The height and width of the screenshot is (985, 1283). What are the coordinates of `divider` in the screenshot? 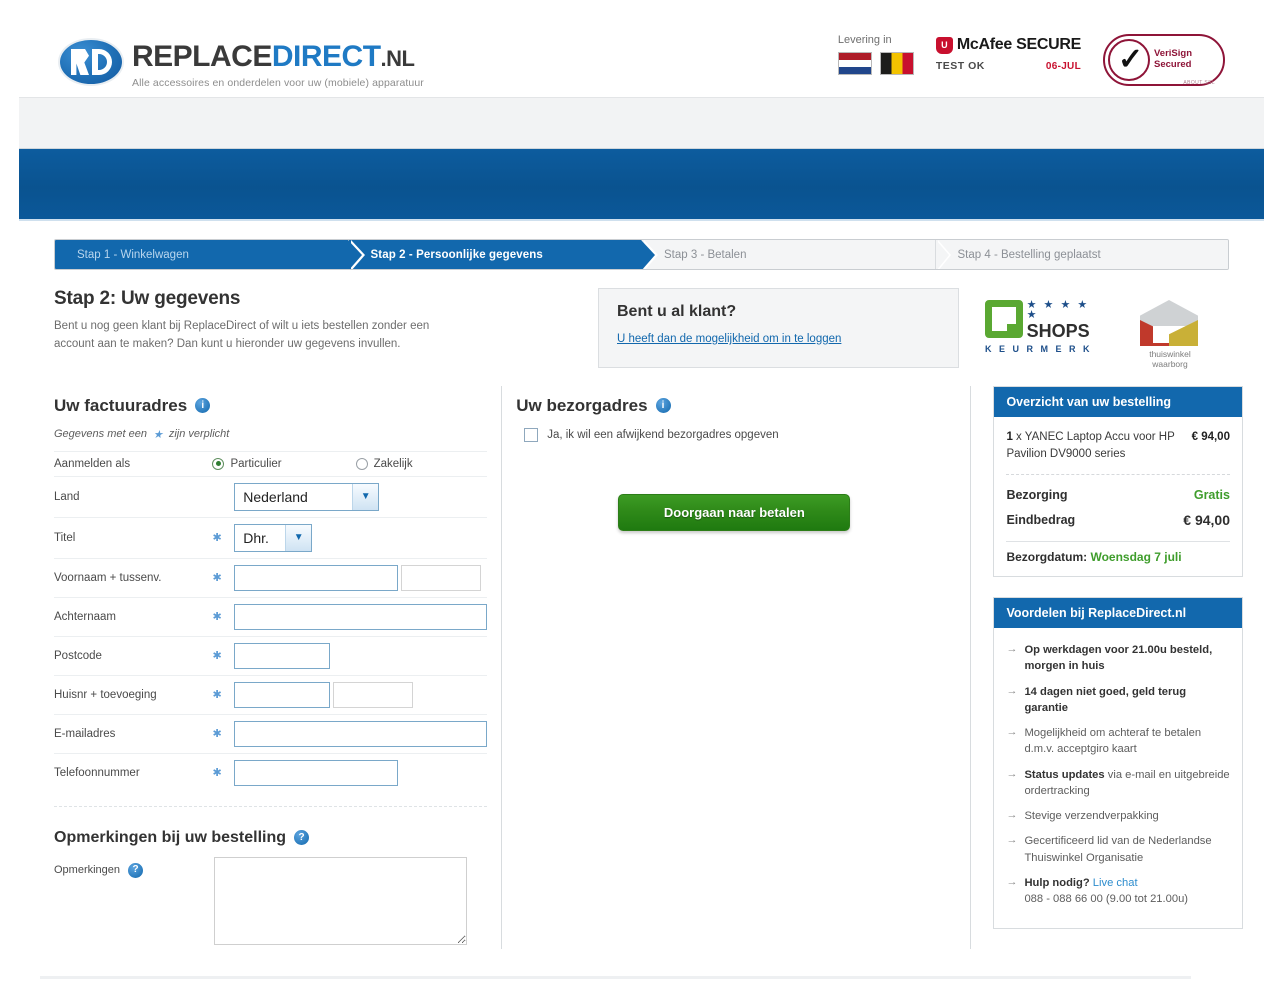 It's located at (1118, 475).